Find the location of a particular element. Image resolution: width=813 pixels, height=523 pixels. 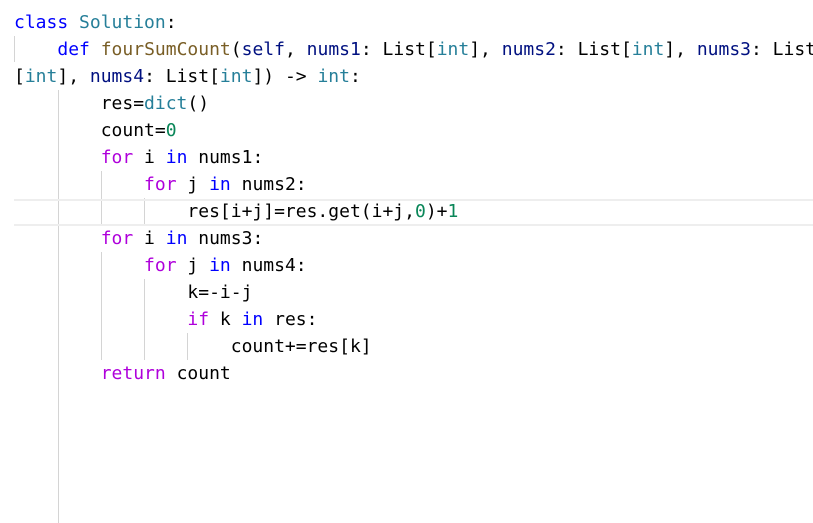

code-token: dict is located at coordinates (166, 103).